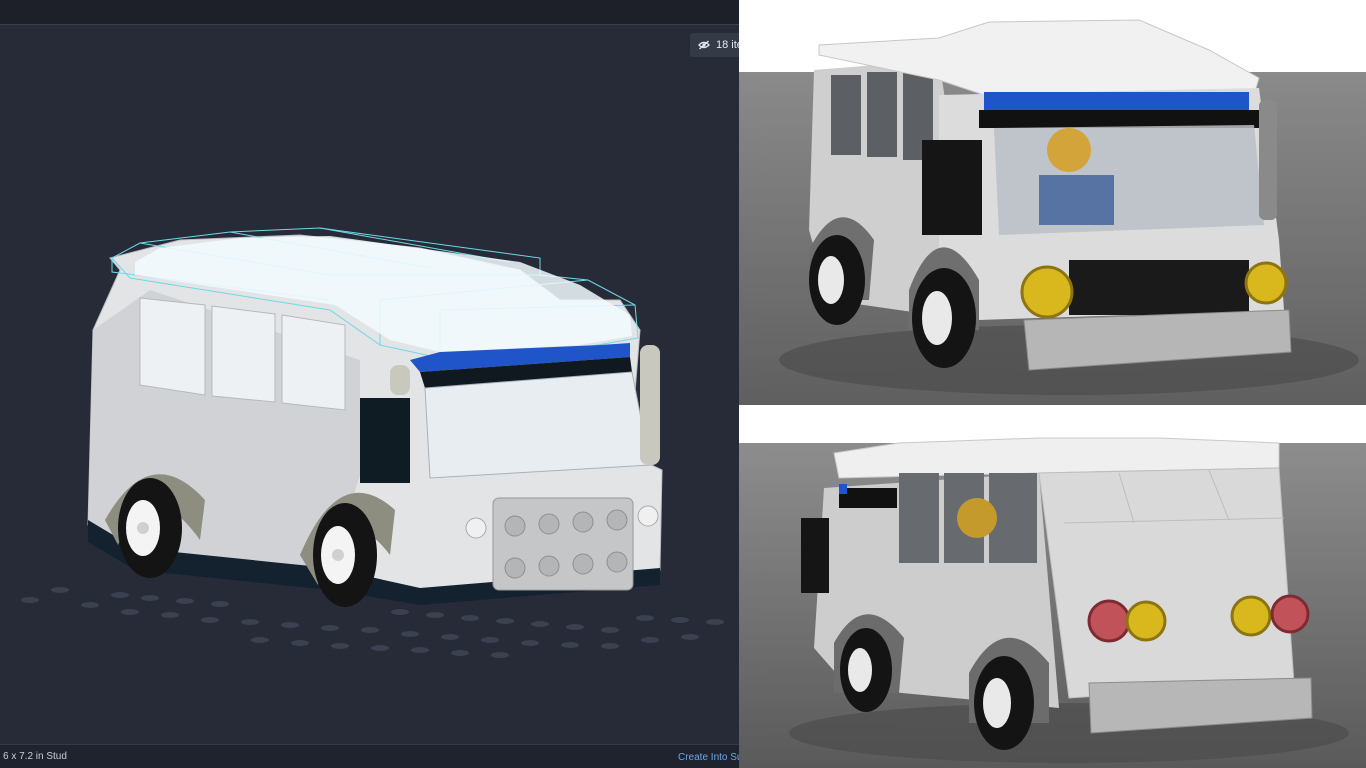  I want to click on van-rear, so click(1166, 583).